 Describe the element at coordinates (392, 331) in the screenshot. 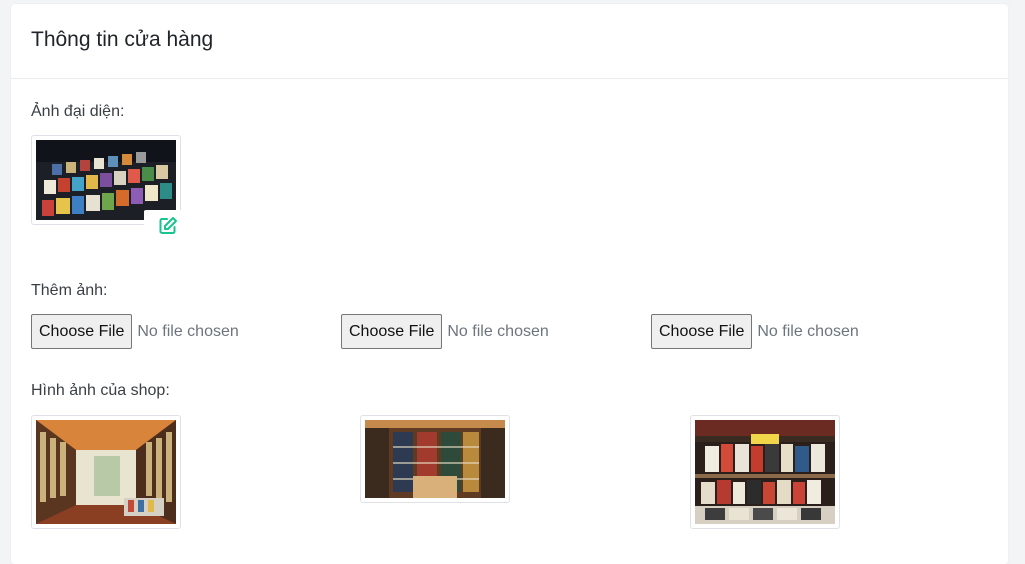

I see `choose-file-button-2: Choose File` at that location.